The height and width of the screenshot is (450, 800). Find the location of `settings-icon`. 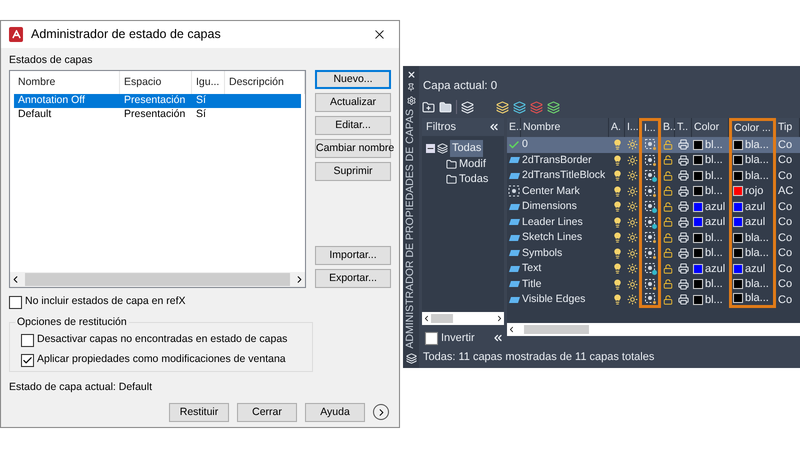

settings-icon is located at coordinates (411, 101).